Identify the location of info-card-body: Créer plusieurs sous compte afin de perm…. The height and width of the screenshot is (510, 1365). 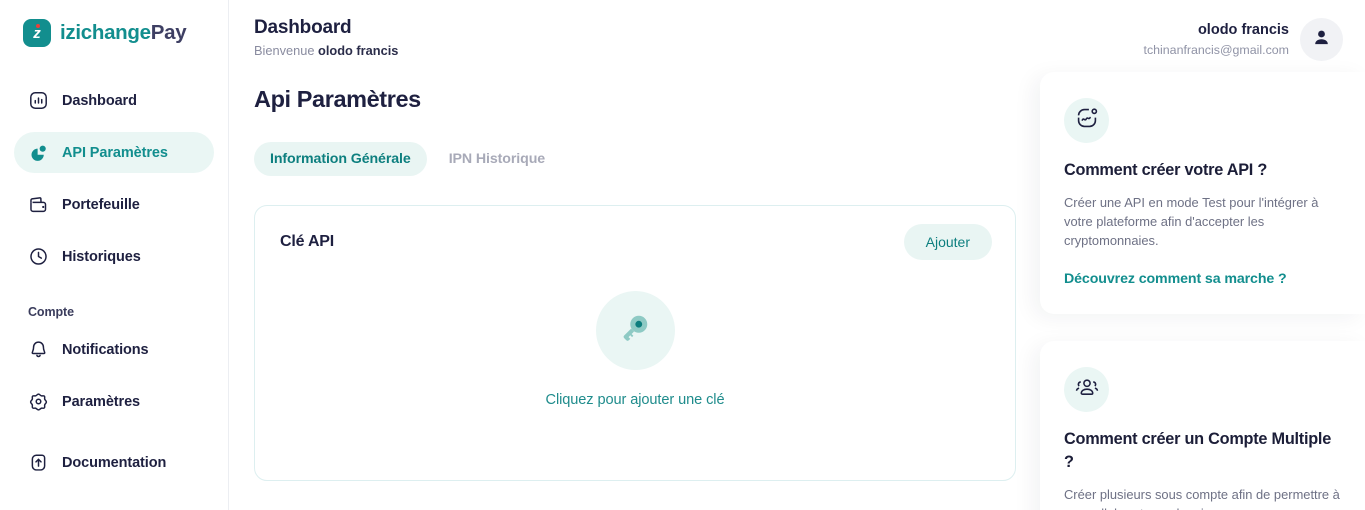
(1202, 498).